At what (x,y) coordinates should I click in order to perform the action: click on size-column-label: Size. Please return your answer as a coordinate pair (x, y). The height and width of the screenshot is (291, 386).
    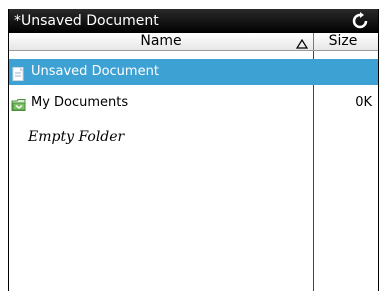
    Looking at the image, I should click on (343, 41).